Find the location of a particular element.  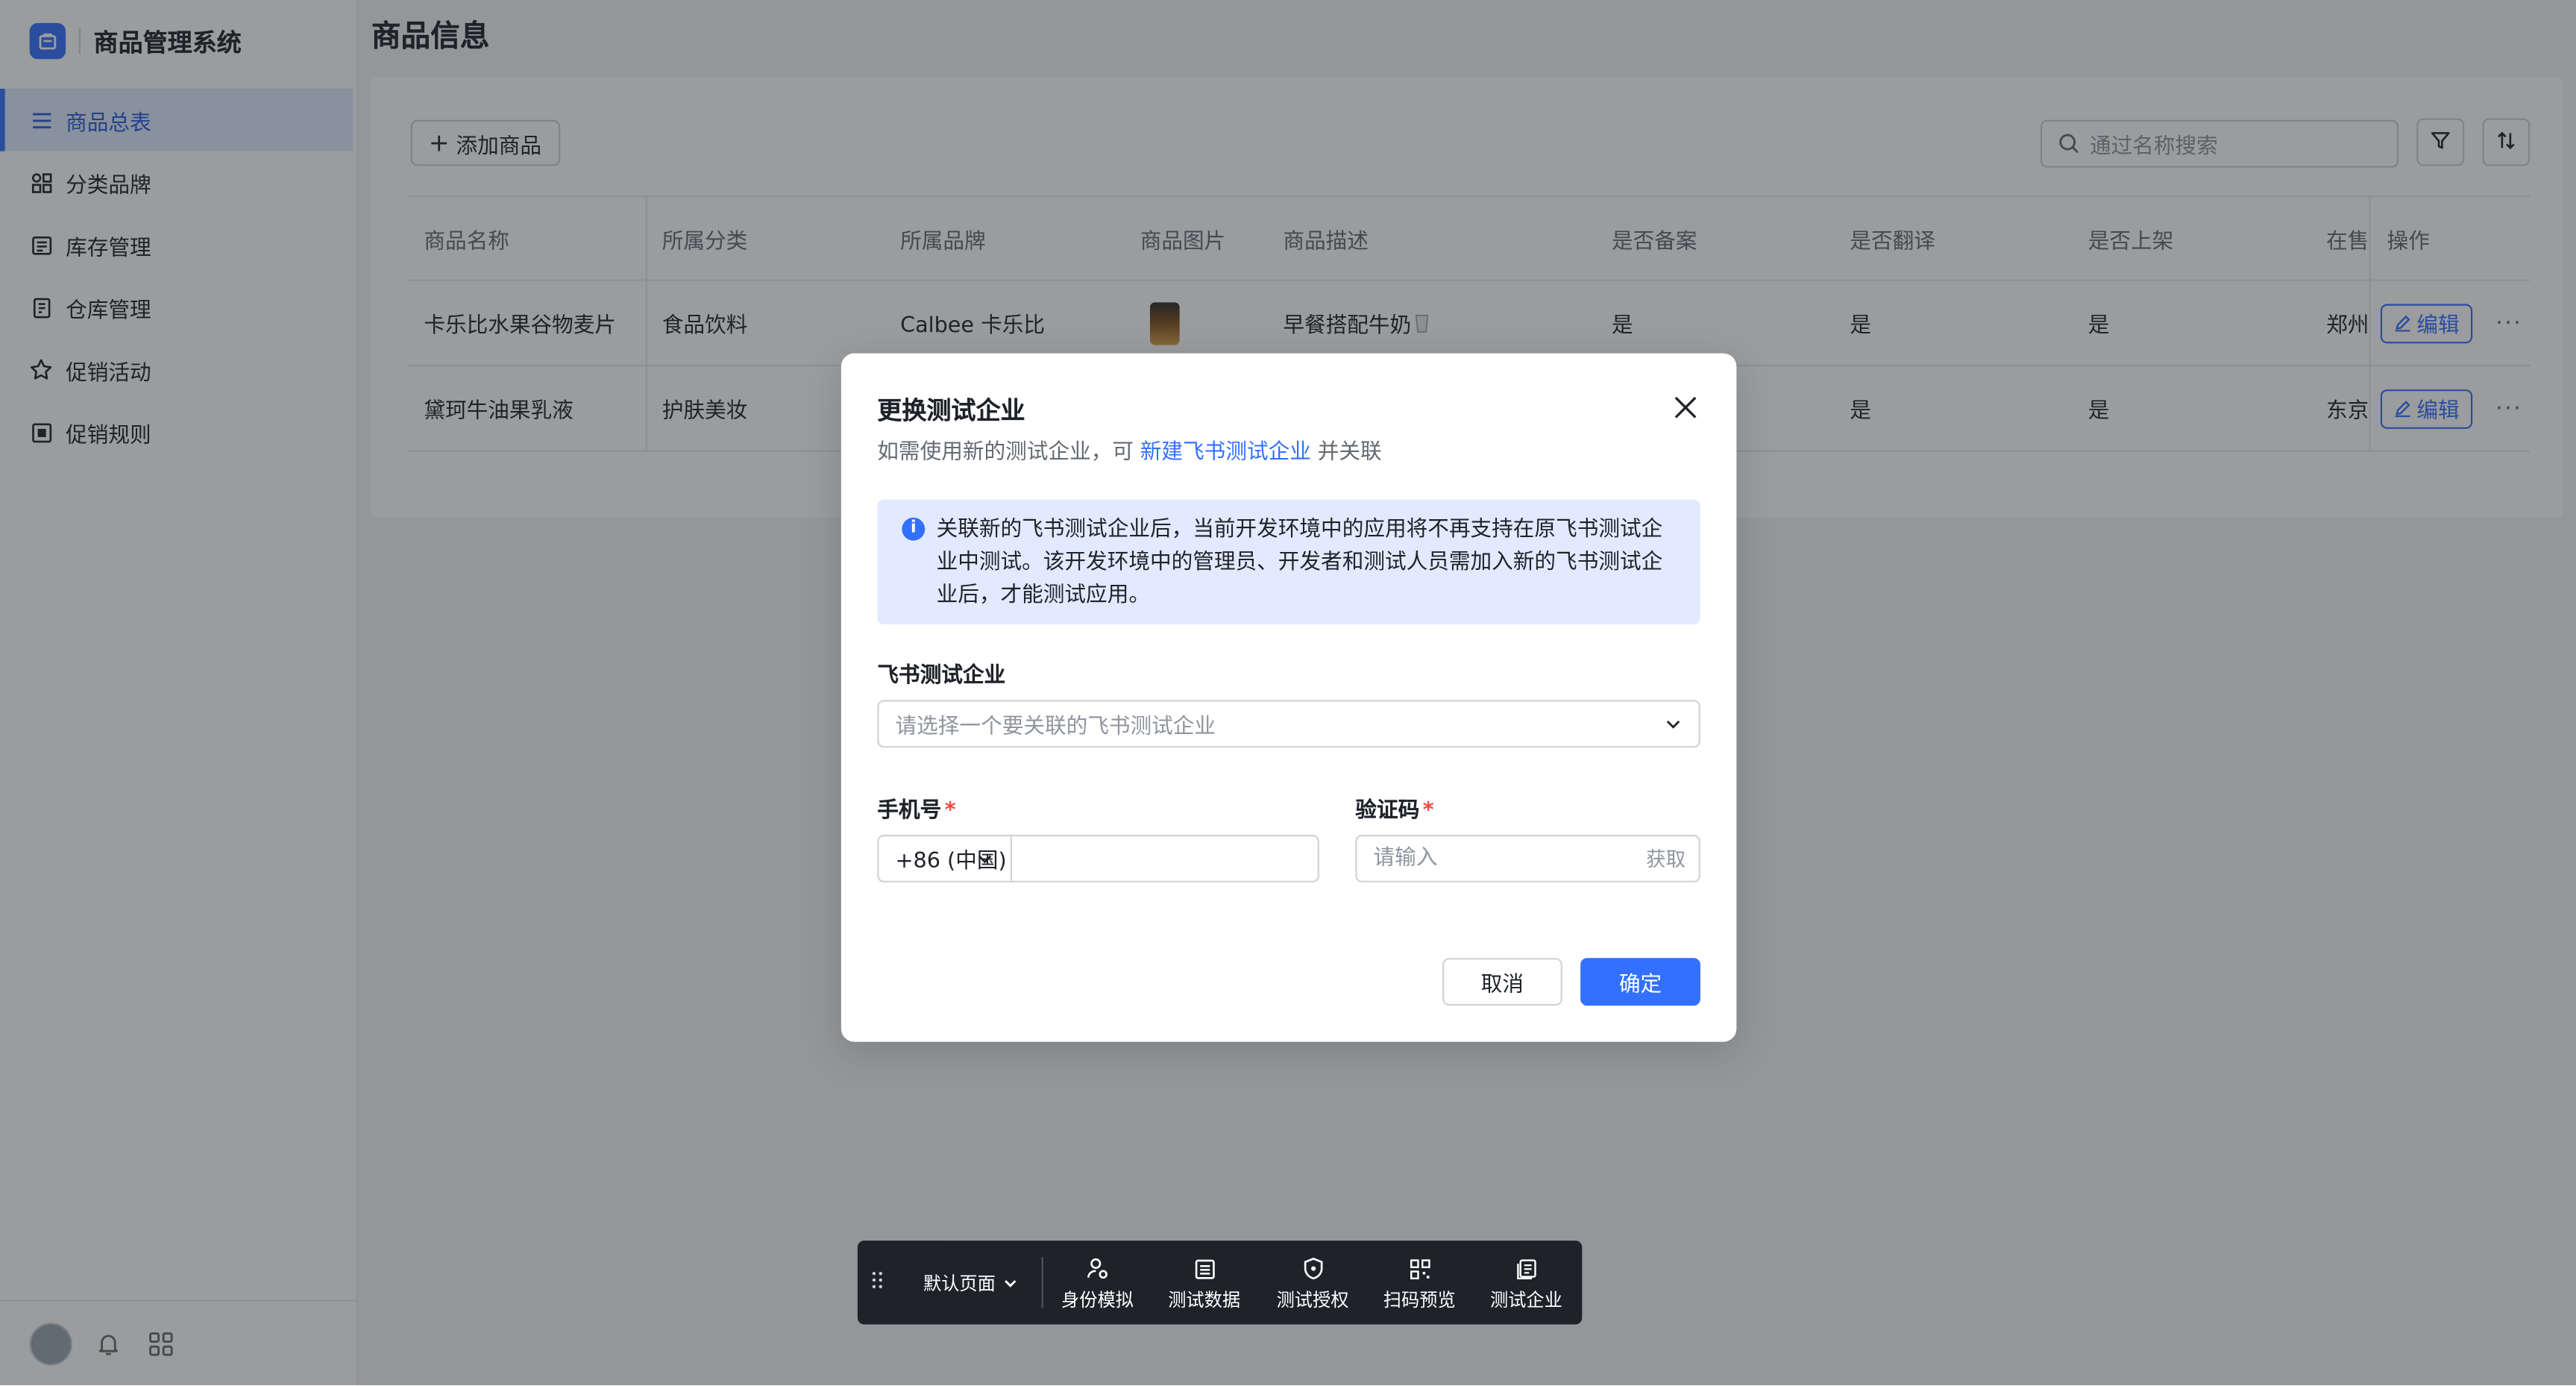

tenant-placeholder: 请选择一个要关联的飞书测试企业 is located at coordinates (1056, 727).